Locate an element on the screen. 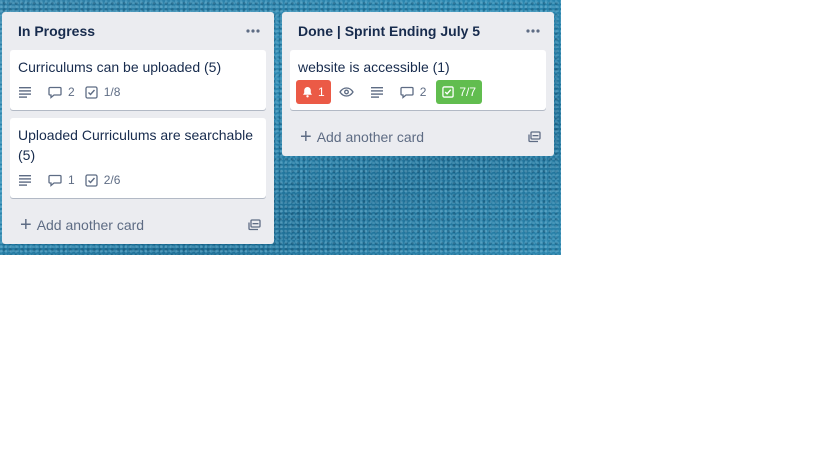 The height and width of the screenshot is (460, 819). watching-badge is located at coordinates (349, 92).